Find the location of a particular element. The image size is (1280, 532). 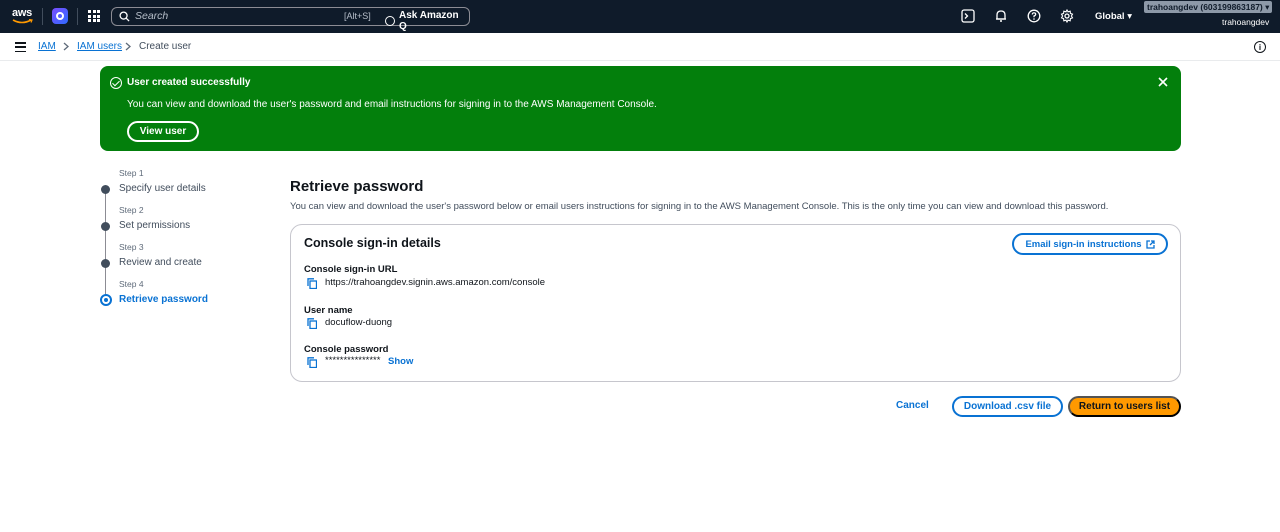

cloudshell-icon is located at coordinates (968, 16).